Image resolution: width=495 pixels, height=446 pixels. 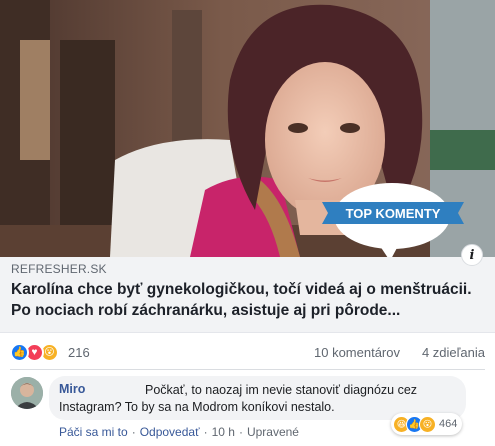 I want to click on divider, so click(x=247, y=369).